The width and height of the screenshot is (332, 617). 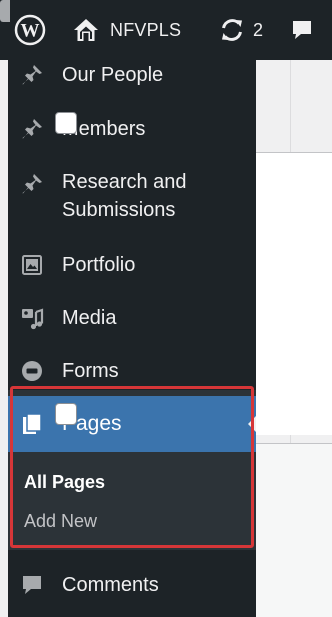 What do you see at coordinates (86, 30) in the screenshot?
I see `home-icon` at bounding box center [86, 30].